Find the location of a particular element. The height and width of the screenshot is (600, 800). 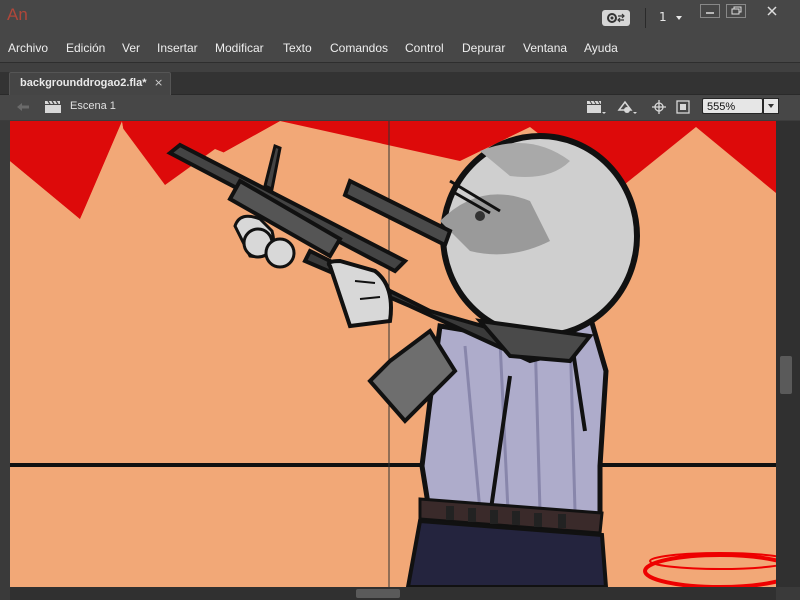

restore-icon is located at coordinates (736, 11).